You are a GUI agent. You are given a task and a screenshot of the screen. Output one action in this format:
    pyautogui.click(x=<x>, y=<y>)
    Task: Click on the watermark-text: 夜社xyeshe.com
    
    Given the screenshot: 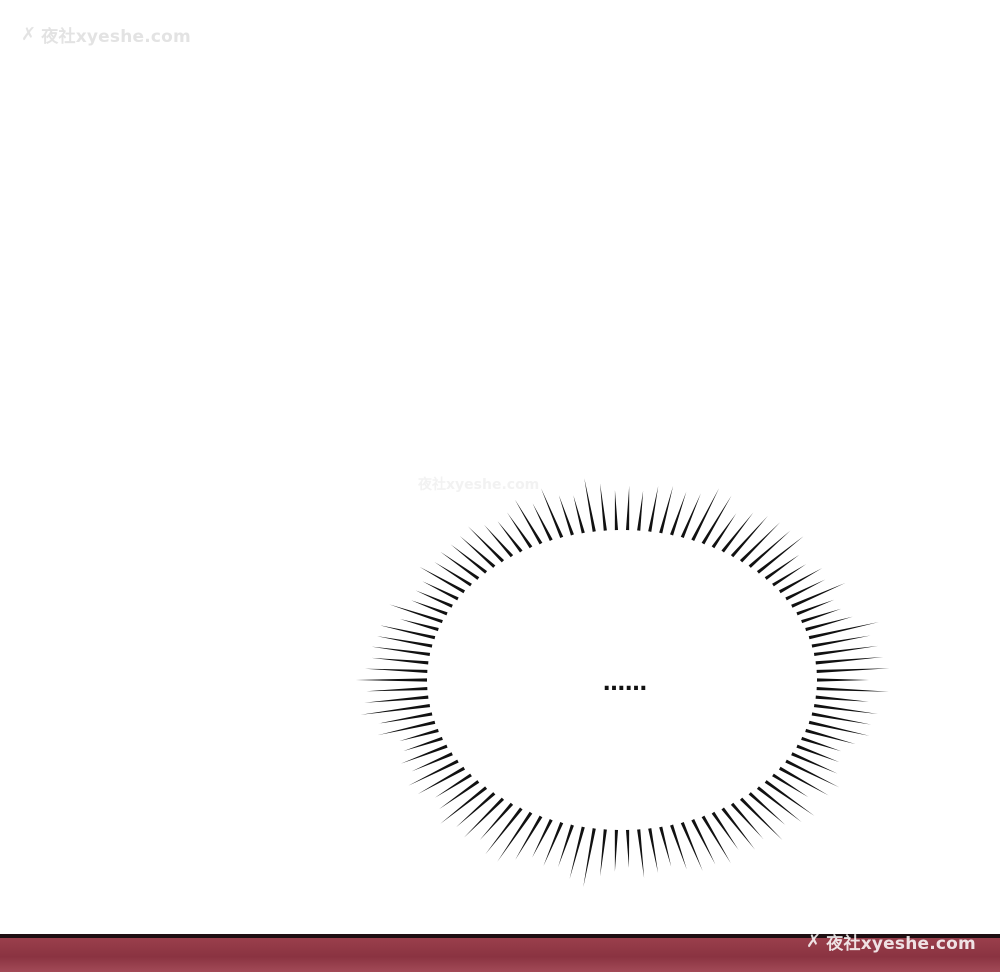 What is the action you would take?
    pyautogui.click(x=901, y=944)
    